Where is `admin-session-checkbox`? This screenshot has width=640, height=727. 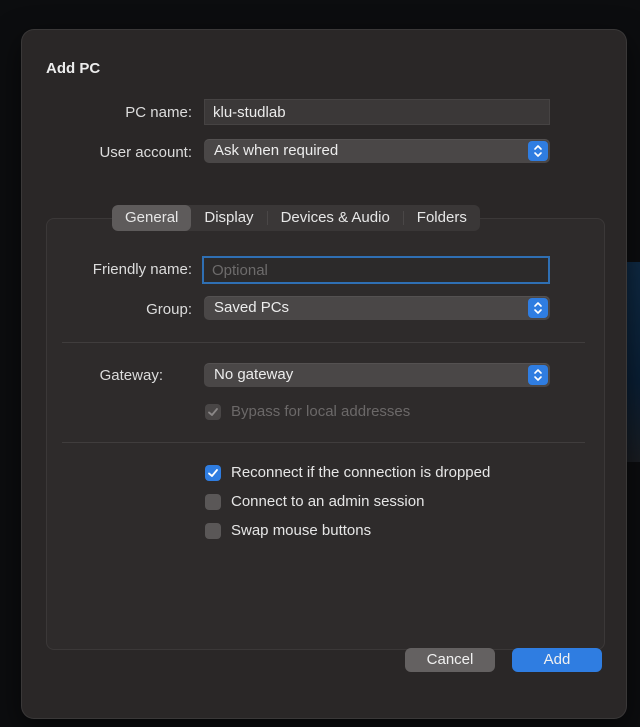 admin-session-checkbox is located at coordinates (213, 502).